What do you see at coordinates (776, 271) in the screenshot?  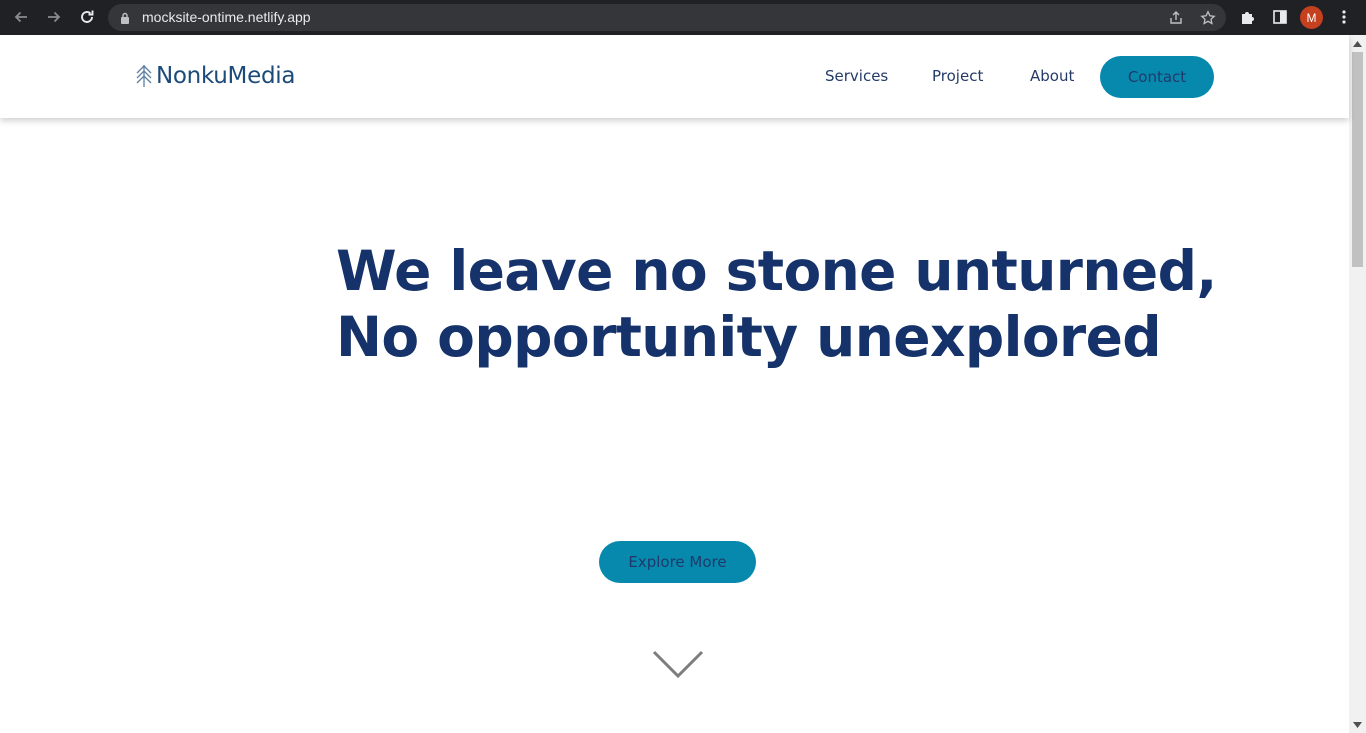 I see `hero-headline-line1: We leave no stone unturned,` at bounding box center [776, 271].